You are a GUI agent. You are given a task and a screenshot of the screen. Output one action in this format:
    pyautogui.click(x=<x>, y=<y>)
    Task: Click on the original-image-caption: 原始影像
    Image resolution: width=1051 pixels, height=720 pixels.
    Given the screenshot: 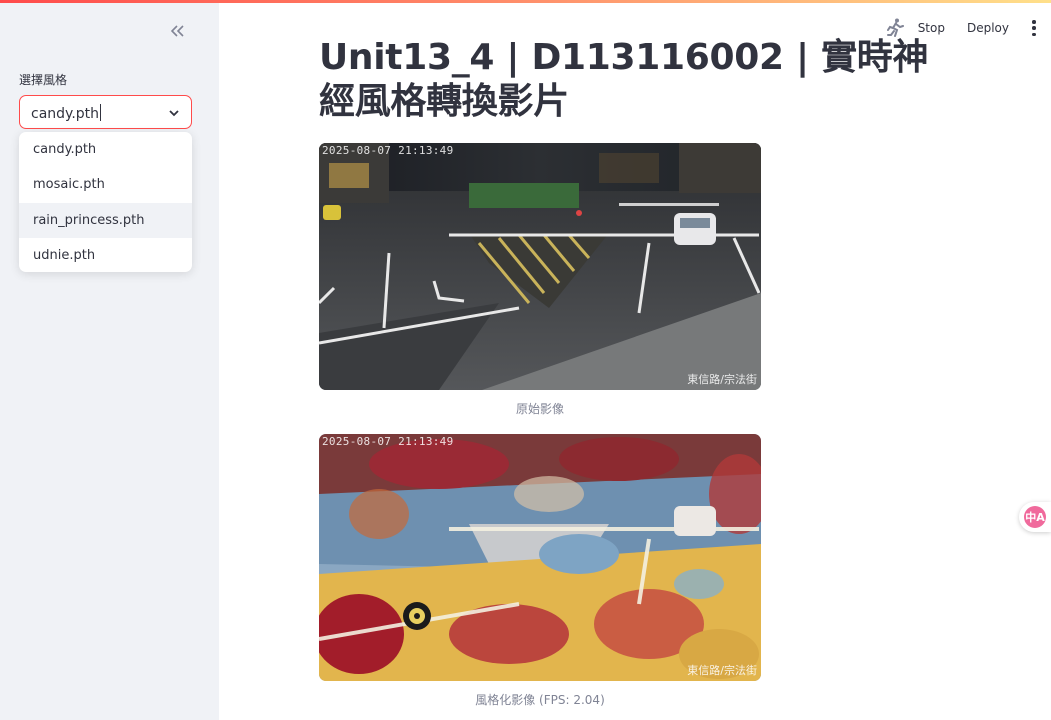 What is the action you would take?
    pyautogui.click(x=539, y=409)
    